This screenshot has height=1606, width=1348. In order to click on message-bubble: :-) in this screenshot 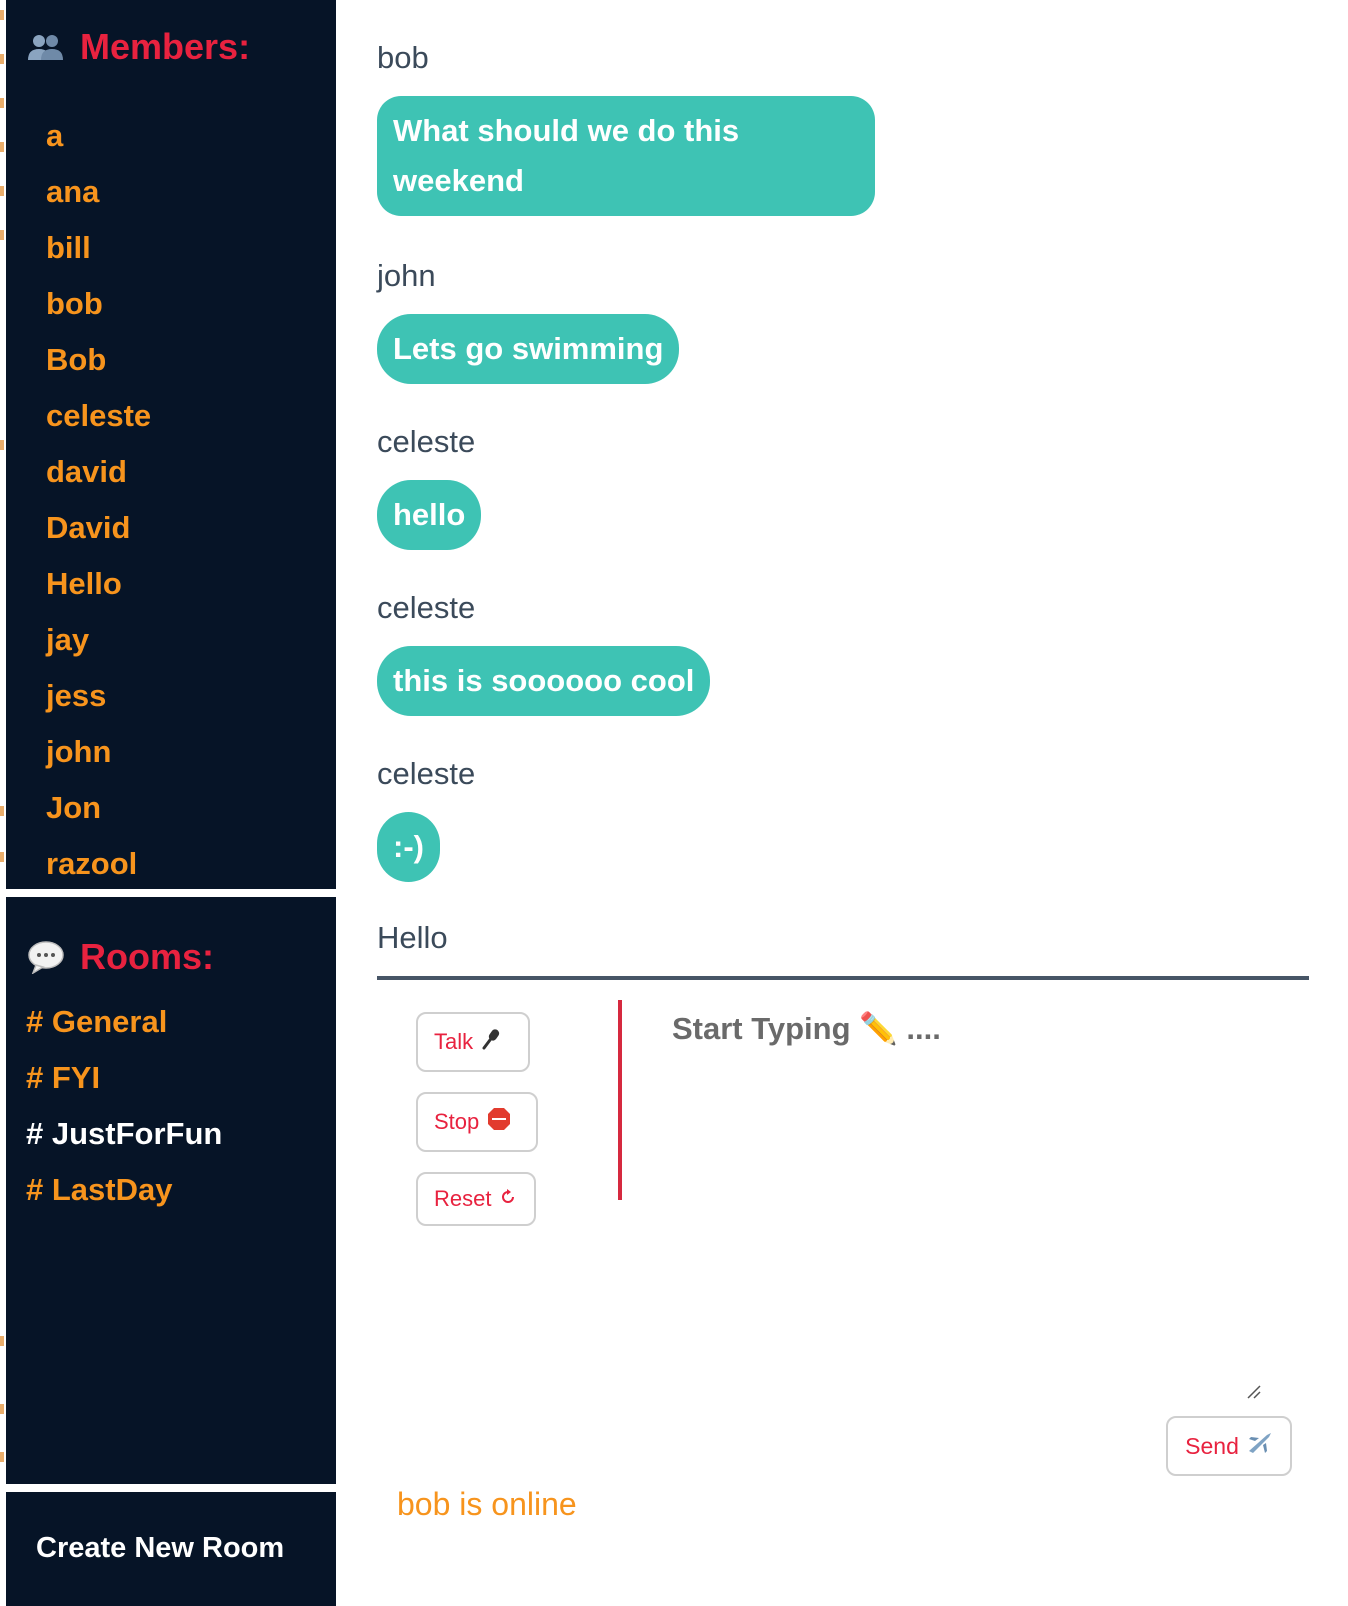, I will do `click(408, 847)`.